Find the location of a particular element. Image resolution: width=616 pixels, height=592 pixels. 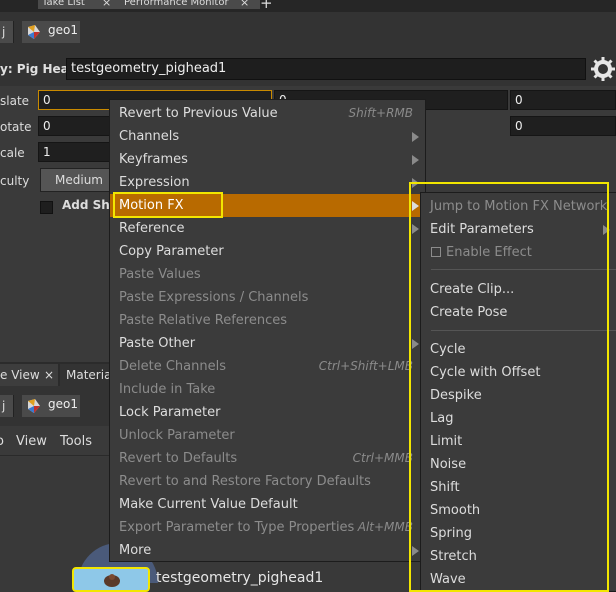

menu-item-label: Paste Other is located at coordinates (157, 343).